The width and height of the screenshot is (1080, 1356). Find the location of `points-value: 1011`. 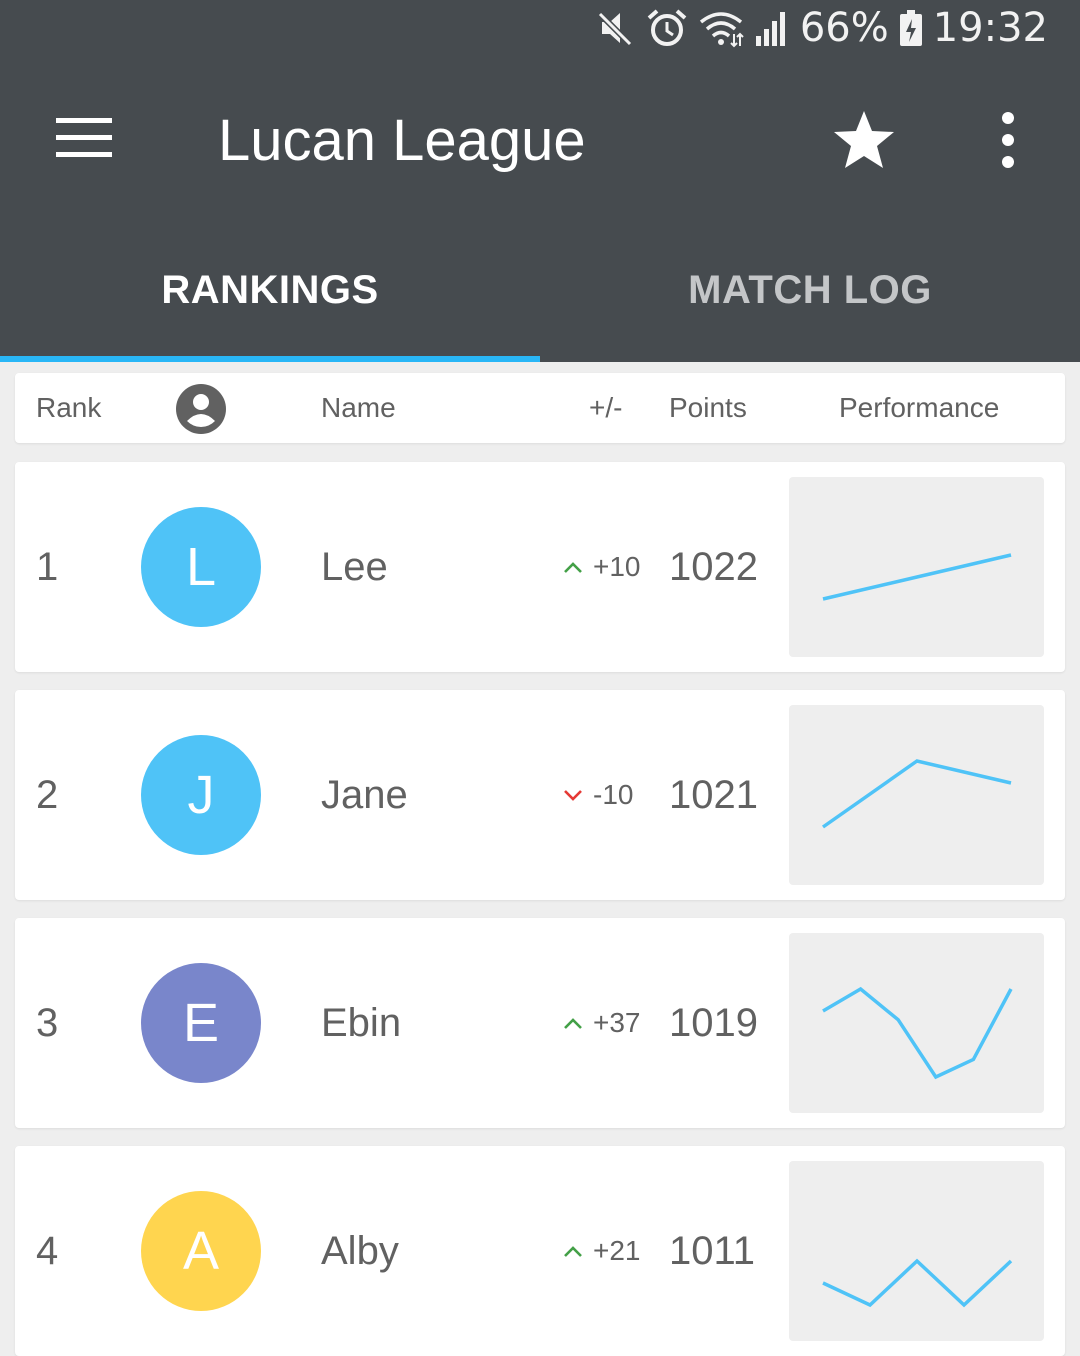

points-value: 1011 is located at coordinates (712, 1251).